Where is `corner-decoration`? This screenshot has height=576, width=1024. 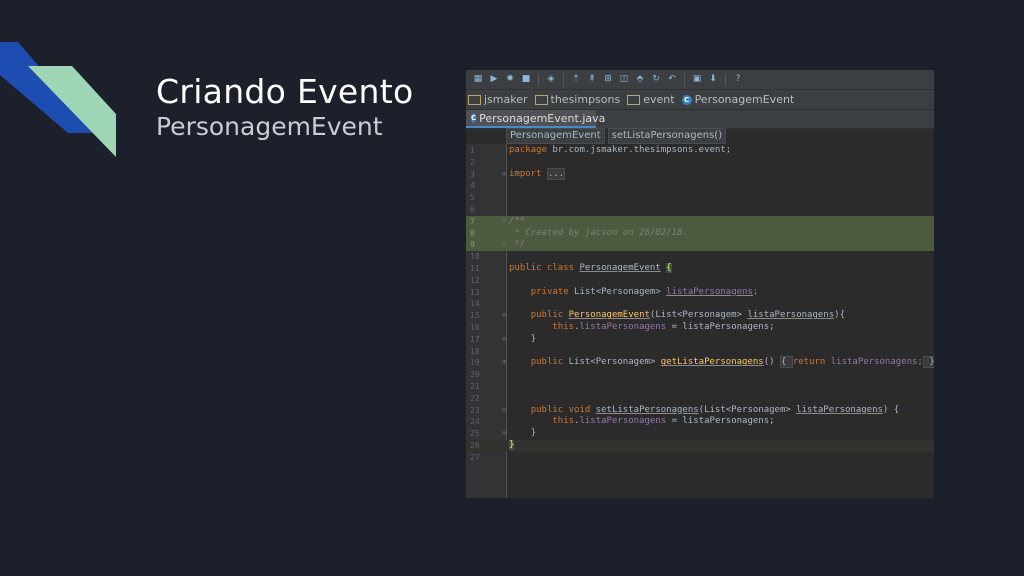 corner-decoration is located at coordinates (58, 99).